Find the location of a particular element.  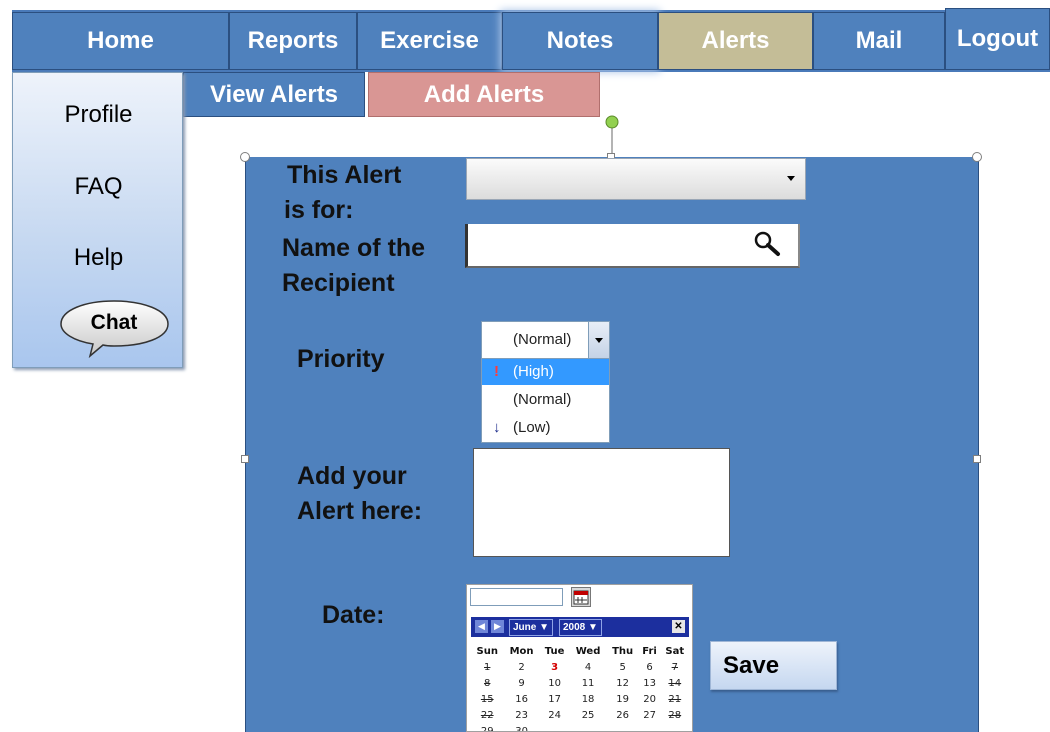

priority-option-normal: (Normal) is located at coordinates (545, 400).